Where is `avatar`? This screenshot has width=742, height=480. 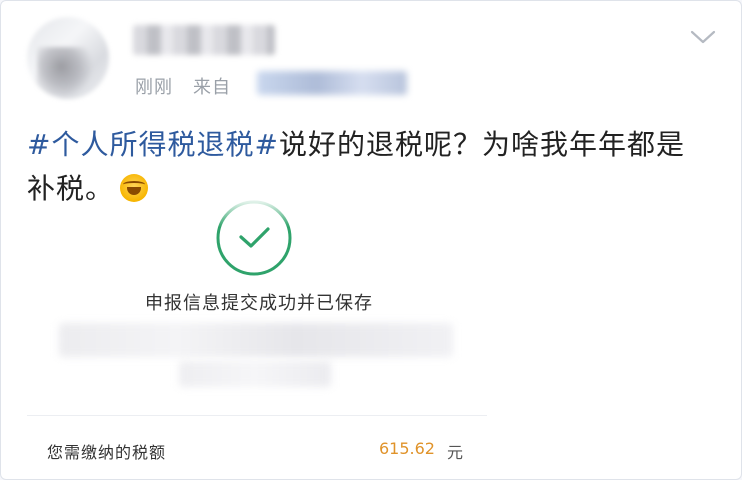 avatar is located at coordinates (68, 58).